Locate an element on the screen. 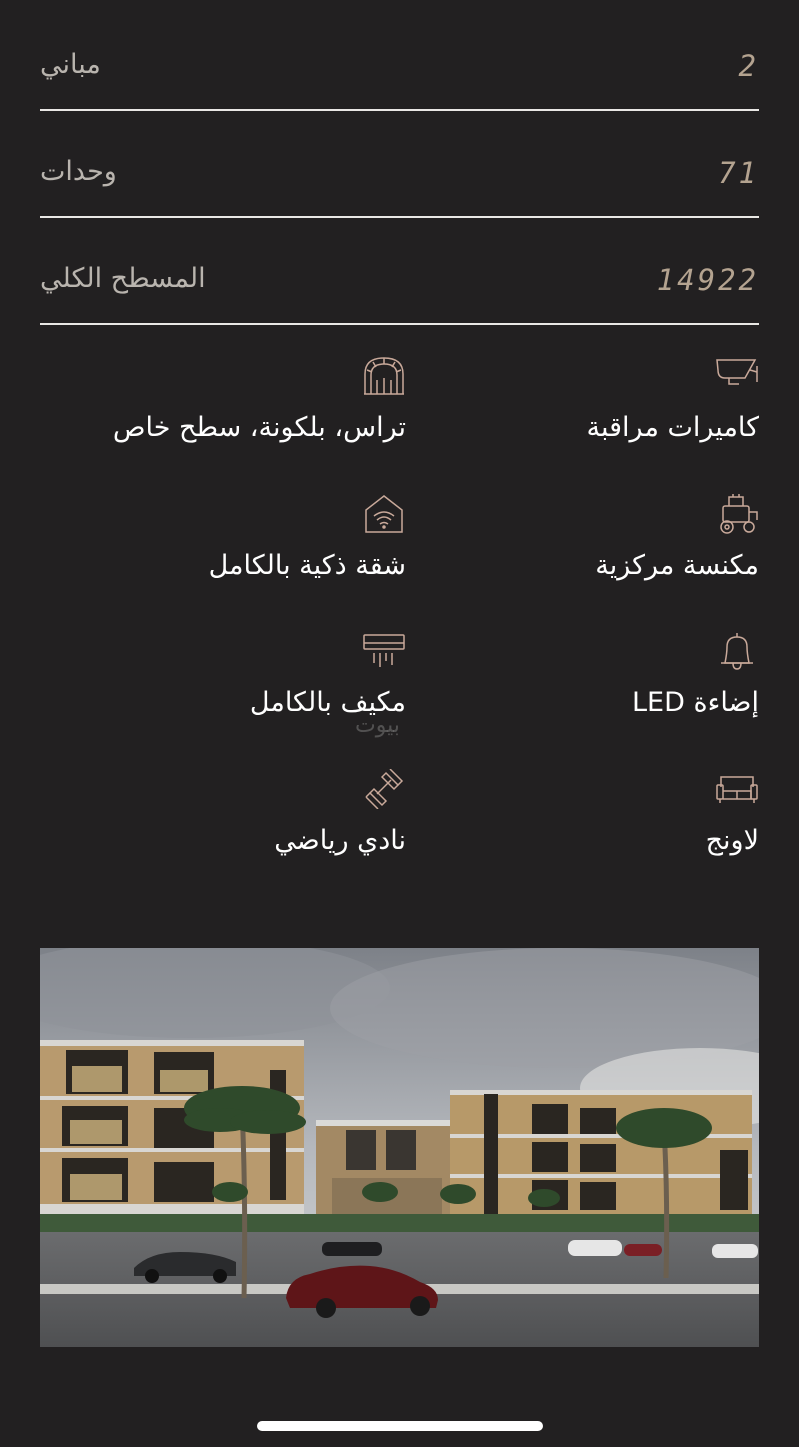 The image size is (799, 1447). feature-label: شقة ذكية بالكامل is located at coordinates (307, 565).